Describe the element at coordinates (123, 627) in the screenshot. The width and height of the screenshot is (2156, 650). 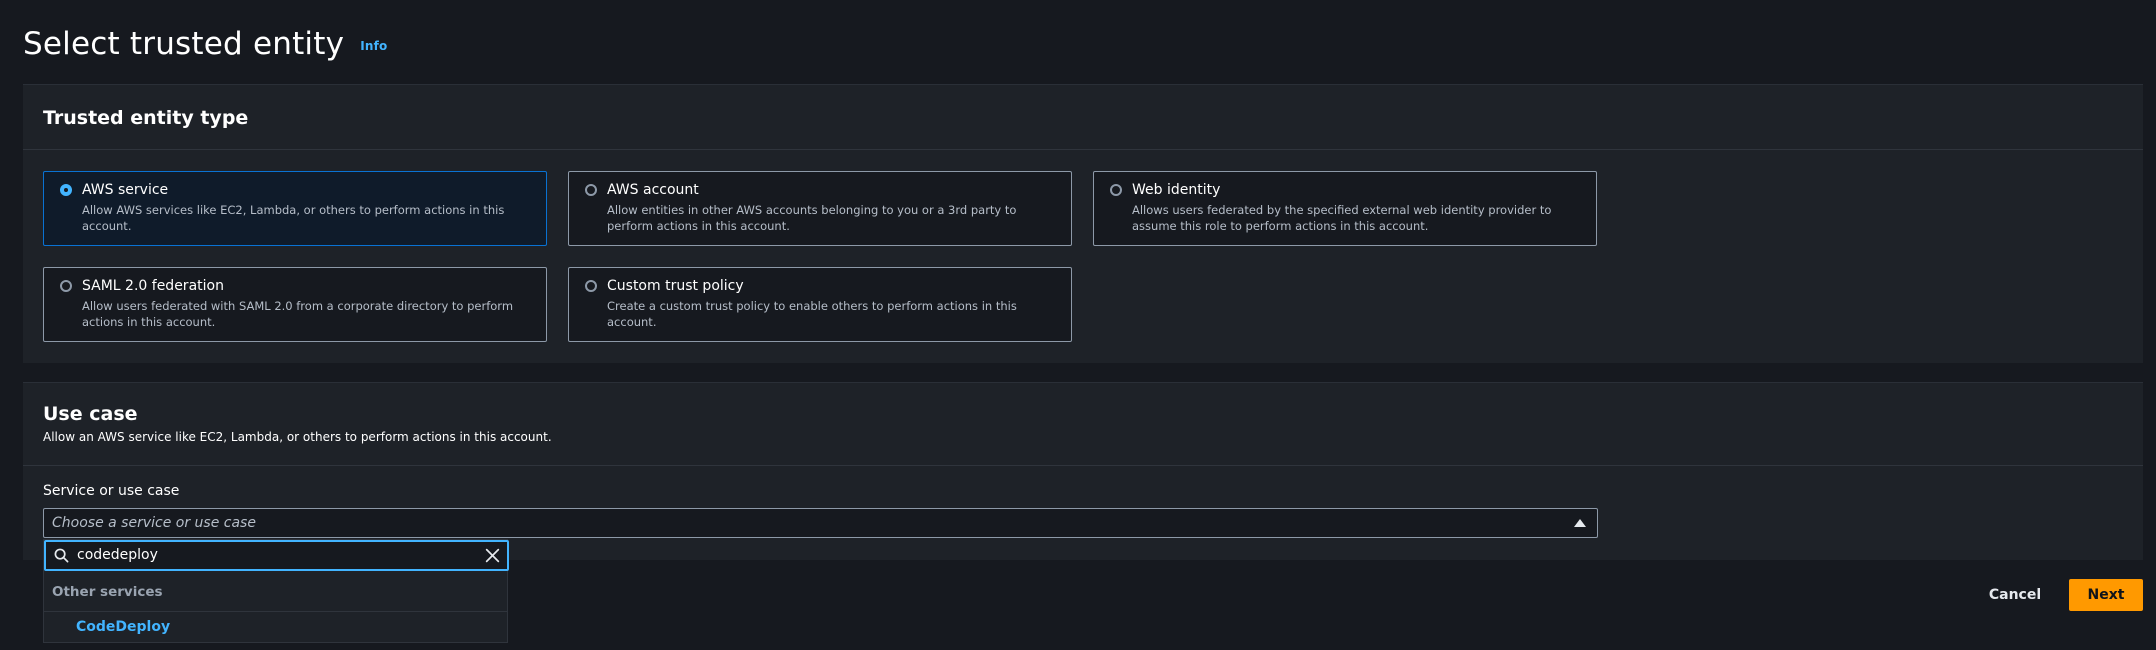
I see `option-label: CodeDeploy` at that location.